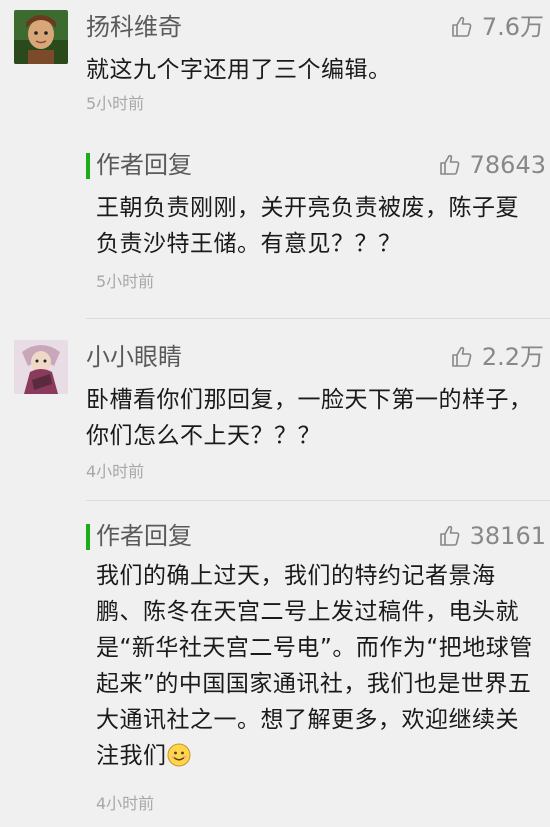 The width and height of the screenshot is (550, 827). I want to click on reply-text: 王朝负责刚刚，关开亮负责被废，陈子夏负责沙特王储。有意见？？？, so click(307, 226).